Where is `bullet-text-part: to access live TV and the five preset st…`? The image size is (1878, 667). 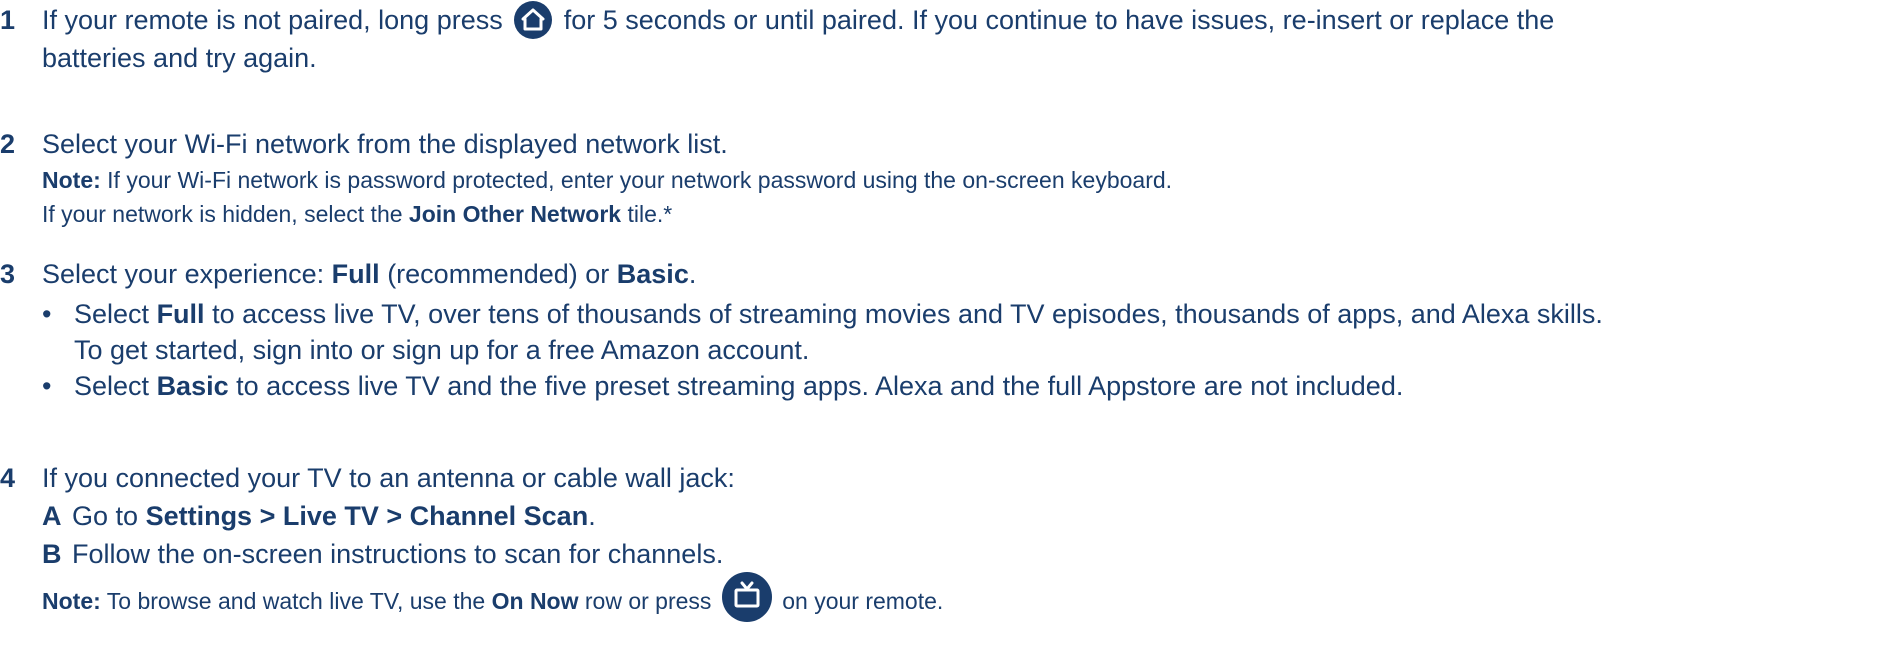 bullet-text-part: to access live TV and the five preset st… is located at coordinates (820, 386).